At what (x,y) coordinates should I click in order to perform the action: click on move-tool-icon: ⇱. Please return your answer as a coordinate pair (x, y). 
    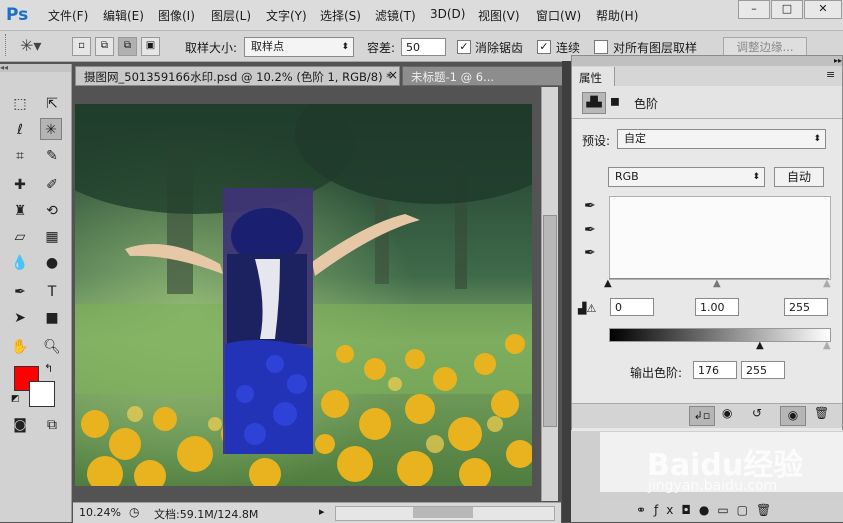
    Looking at the image, I should click on (52, 104).